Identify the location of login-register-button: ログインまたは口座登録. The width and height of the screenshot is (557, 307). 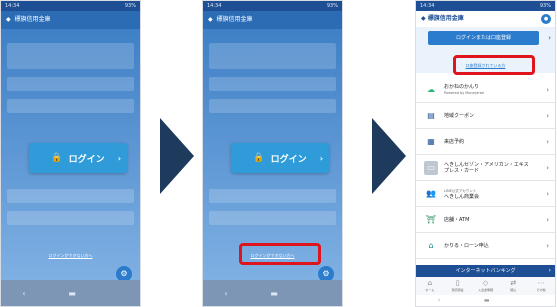
(483, 38).